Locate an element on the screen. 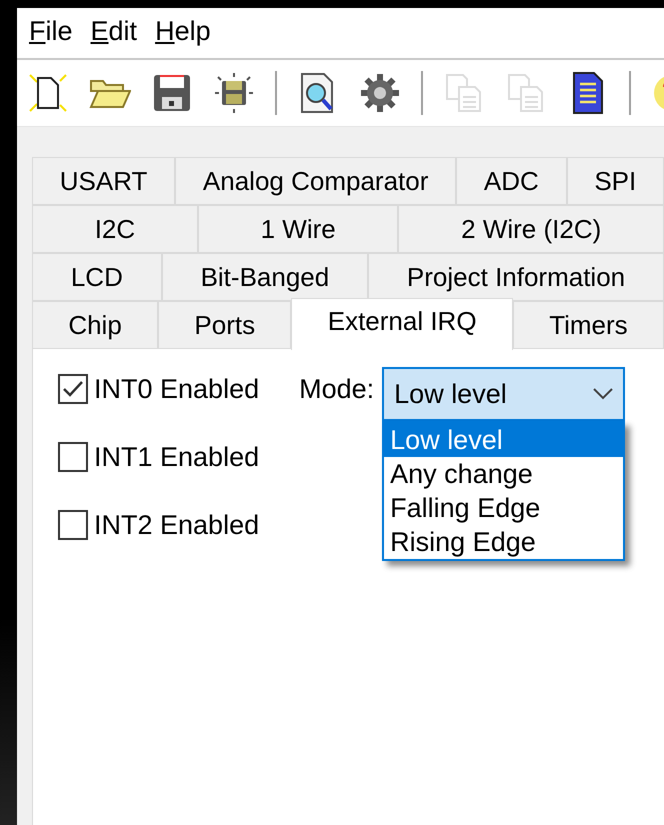 Image resolution: width=664 pixels, height=825 pixels. menu-item: File is located at coordinates (51, 37).